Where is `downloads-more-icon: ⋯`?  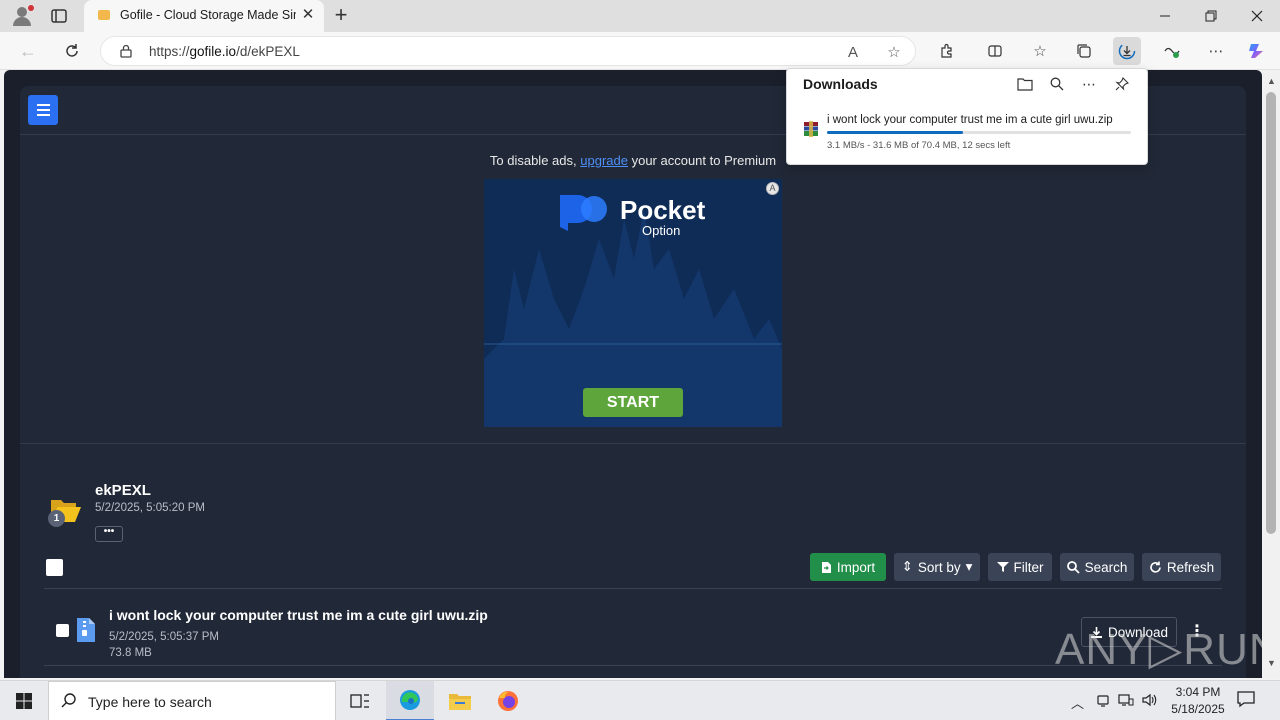
downloads-more-icon: ⋯ is located at coordinates (1089, 84).